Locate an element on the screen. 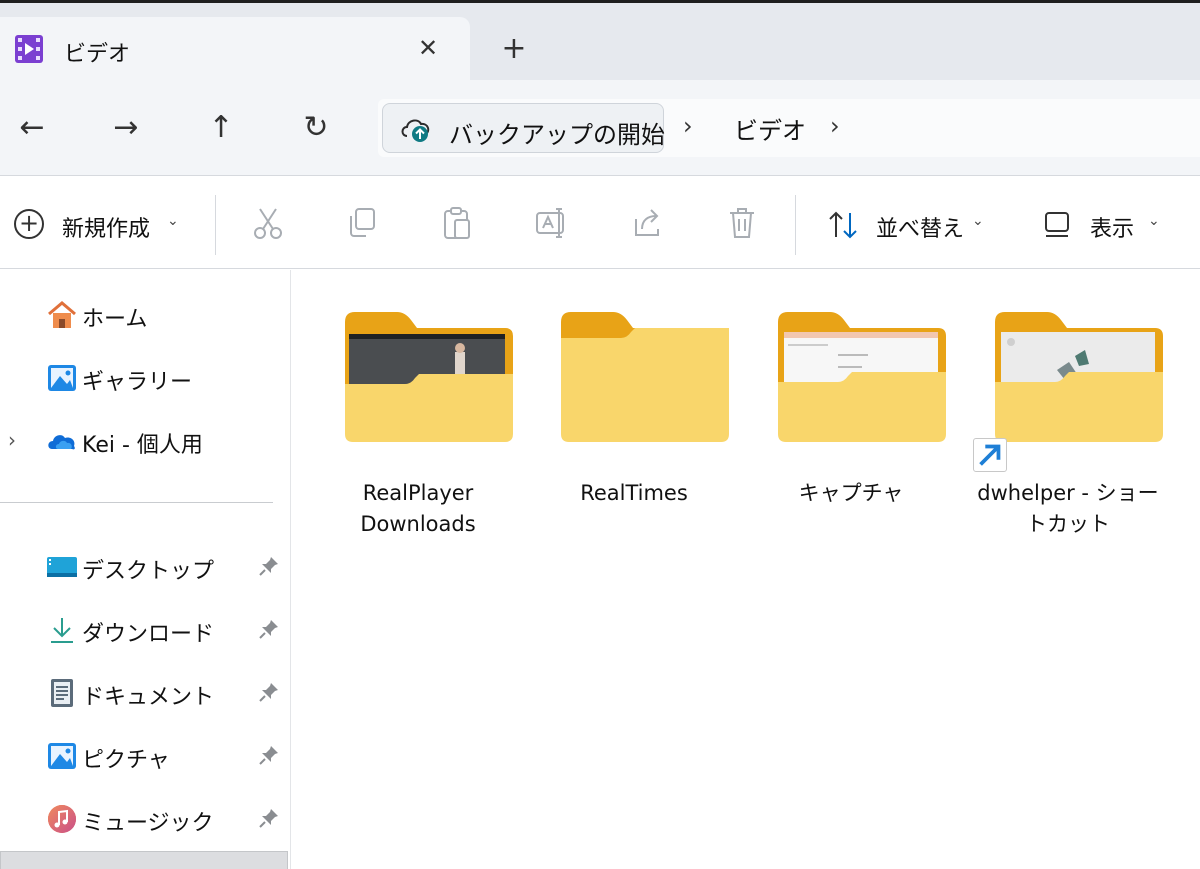 The width and height of the screenshot is (1200, 869). home-icon is located at coordinates (62, 314).